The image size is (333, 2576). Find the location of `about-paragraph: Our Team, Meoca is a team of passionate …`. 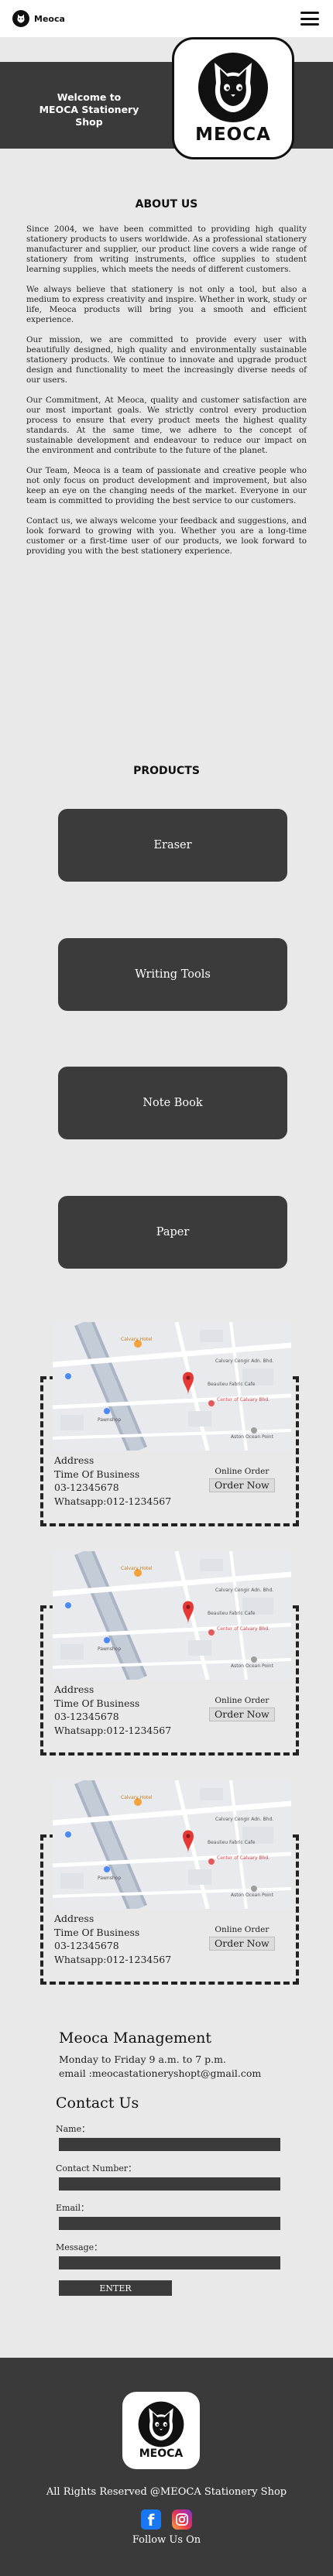

about-paragraph: Our Team, Meoca is a team of passionate … is located at coordinates (166, 485).